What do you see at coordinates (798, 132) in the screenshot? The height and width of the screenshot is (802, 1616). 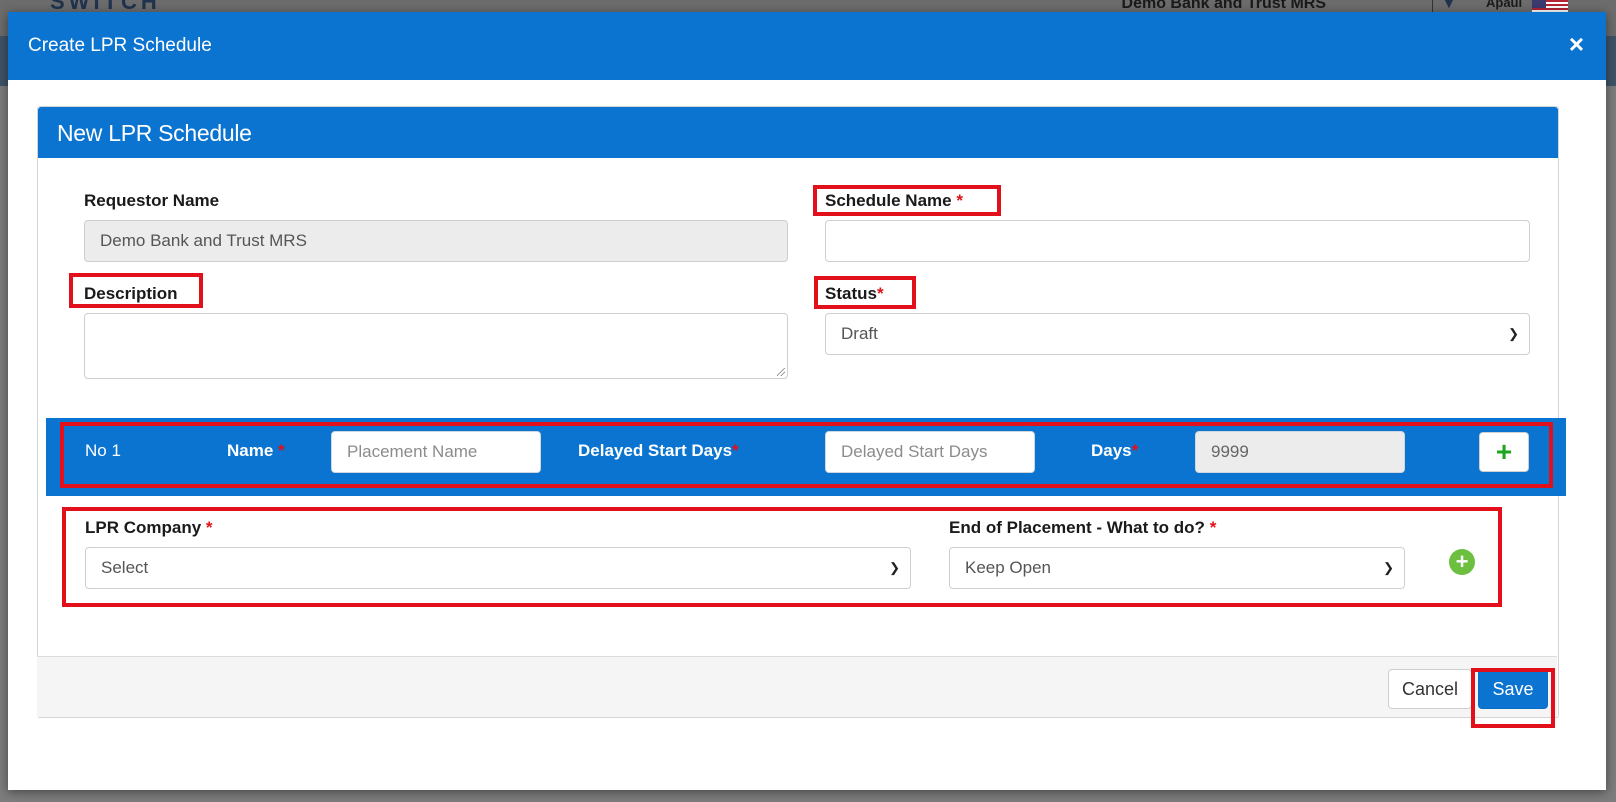 I see `panel-heading: New LPR Schedule` at bounding box center [798, 132].